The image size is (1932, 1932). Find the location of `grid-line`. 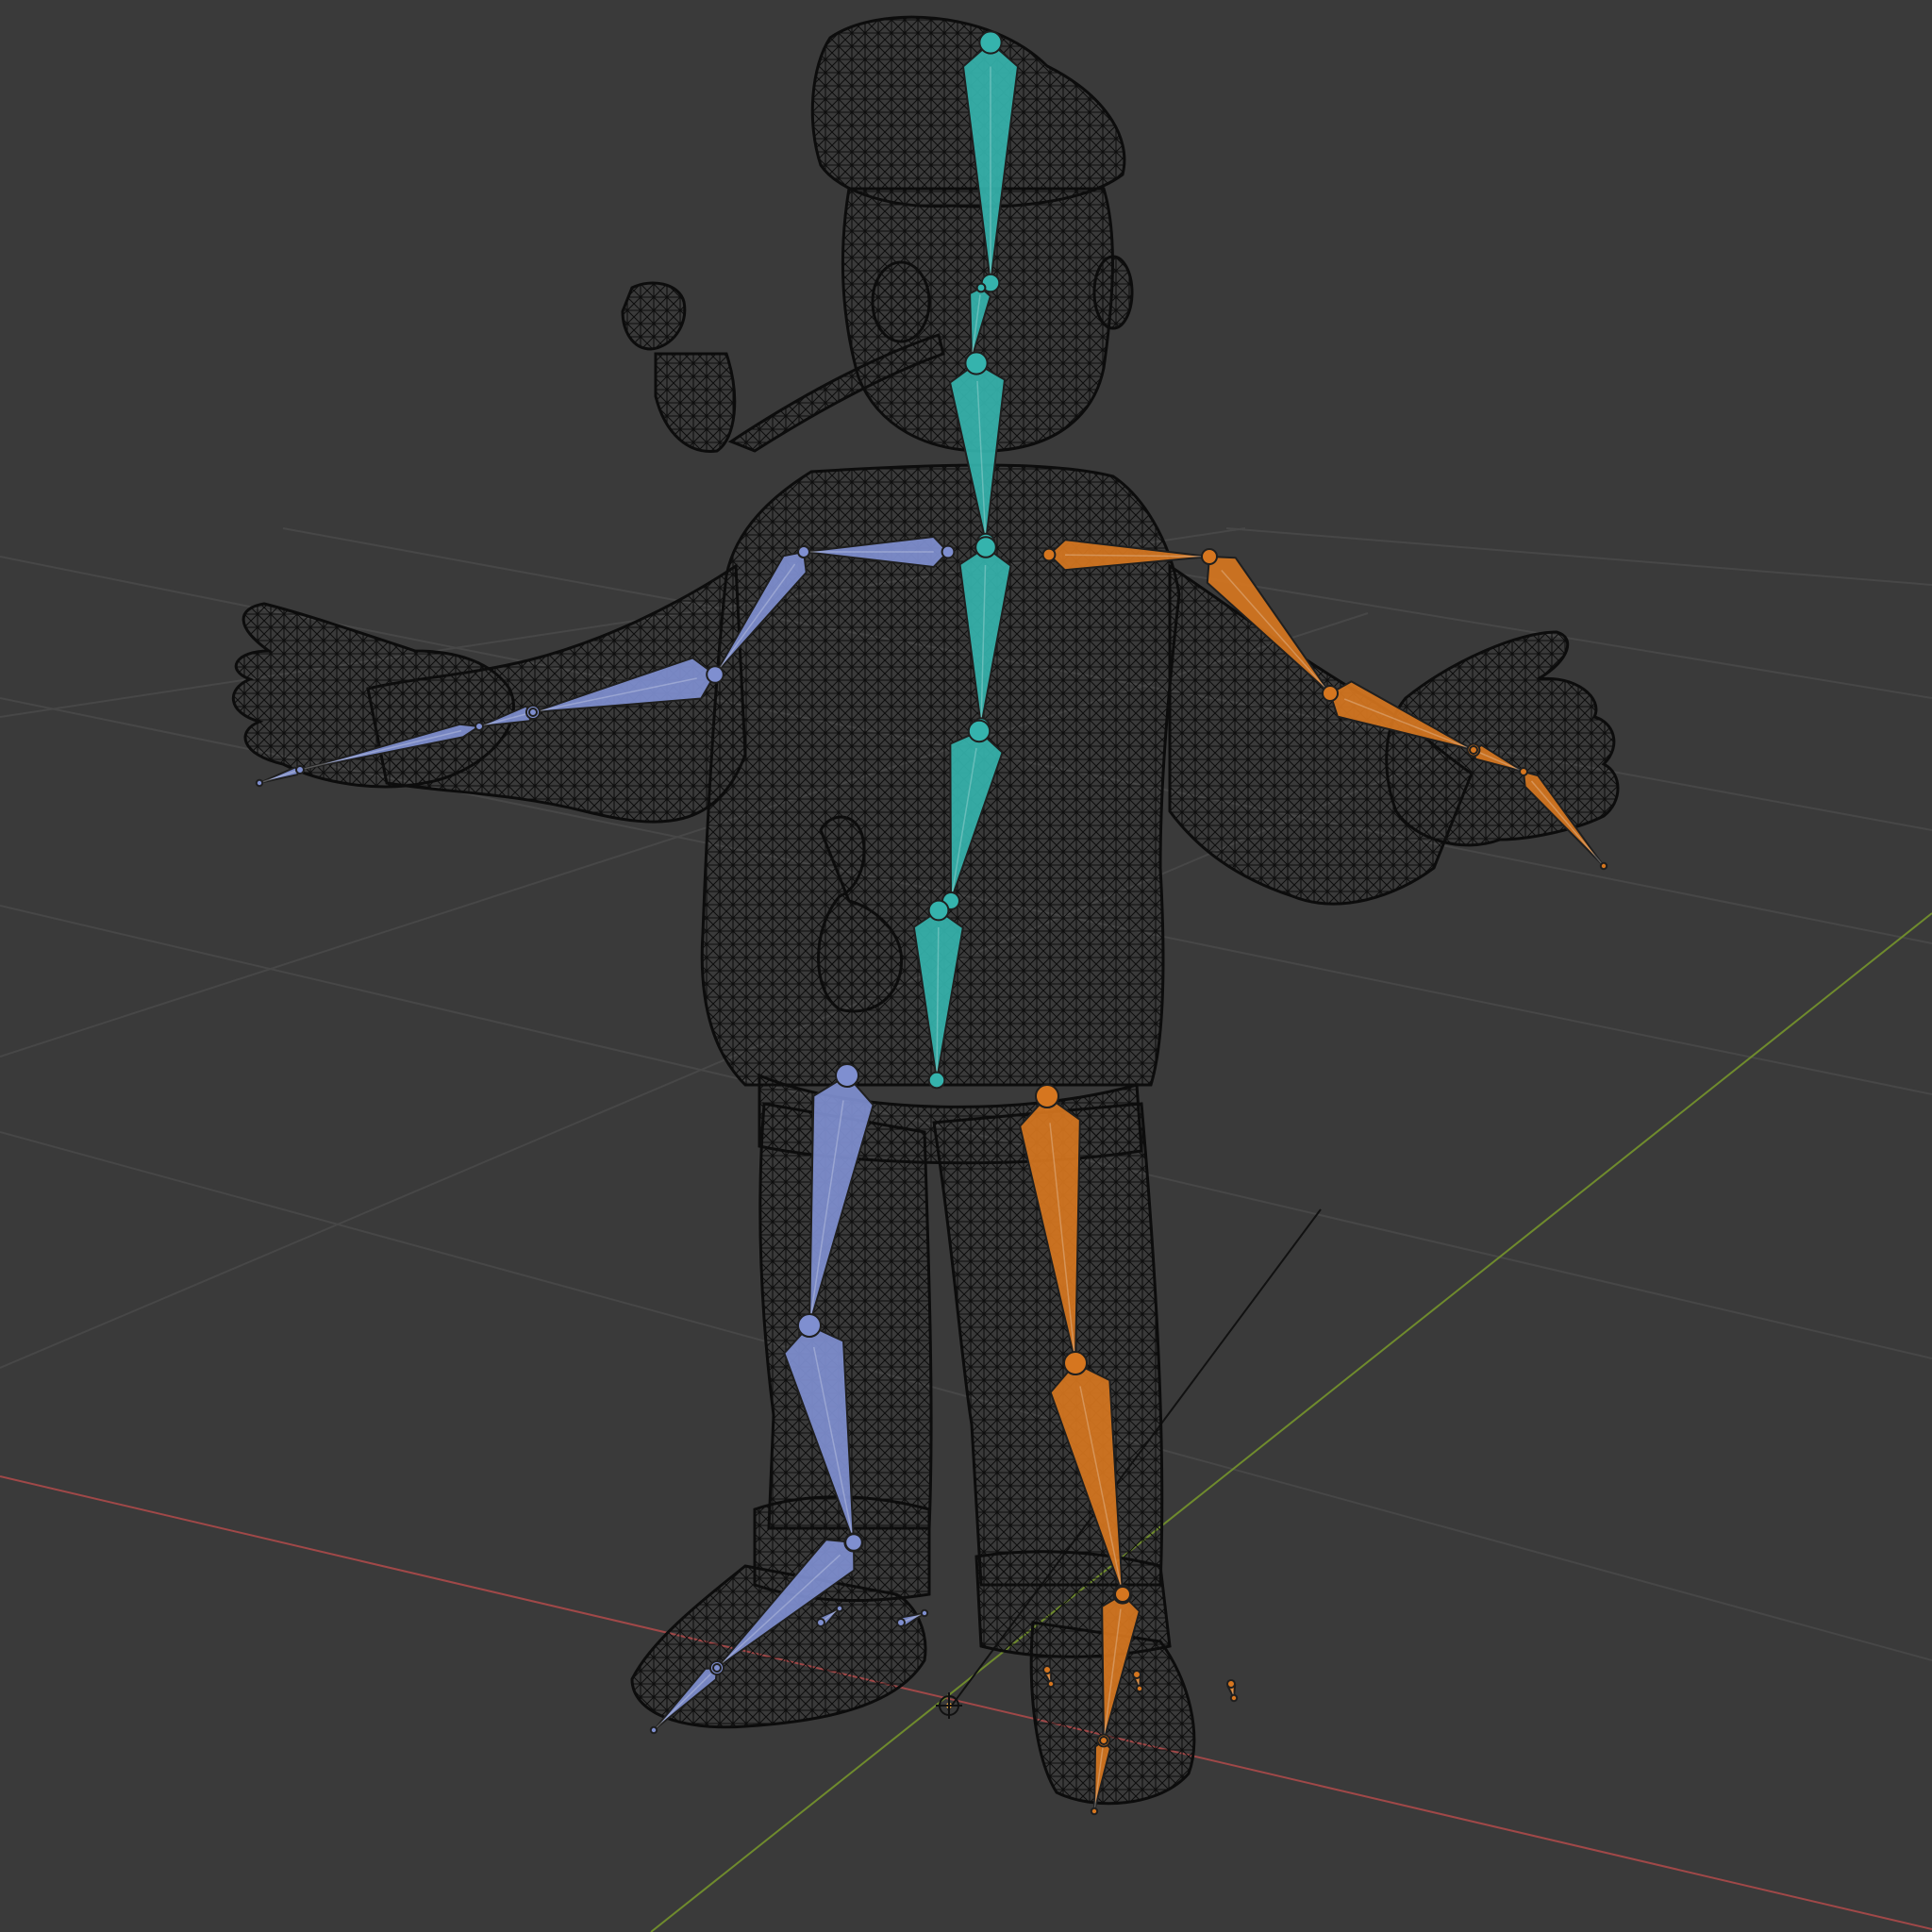

grid-line is located at coordinates (1579, 556).